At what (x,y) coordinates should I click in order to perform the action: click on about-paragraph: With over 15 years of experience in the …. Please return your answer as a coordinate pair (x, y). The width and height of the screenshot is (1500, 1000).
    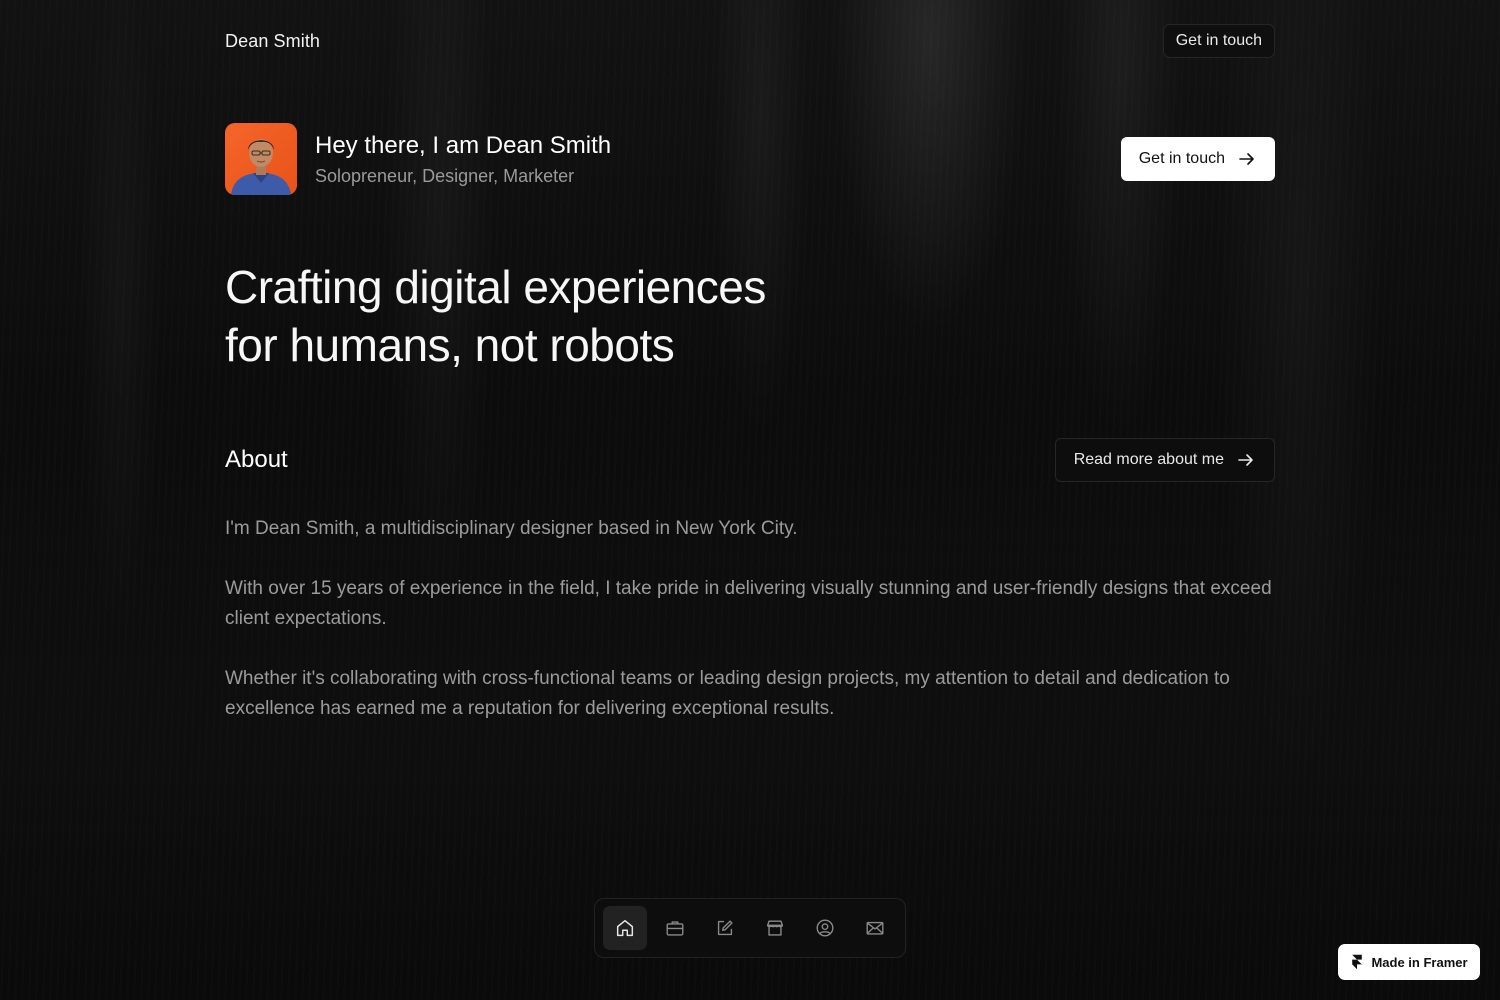
    Looking at the image, I should click on (748, 603).